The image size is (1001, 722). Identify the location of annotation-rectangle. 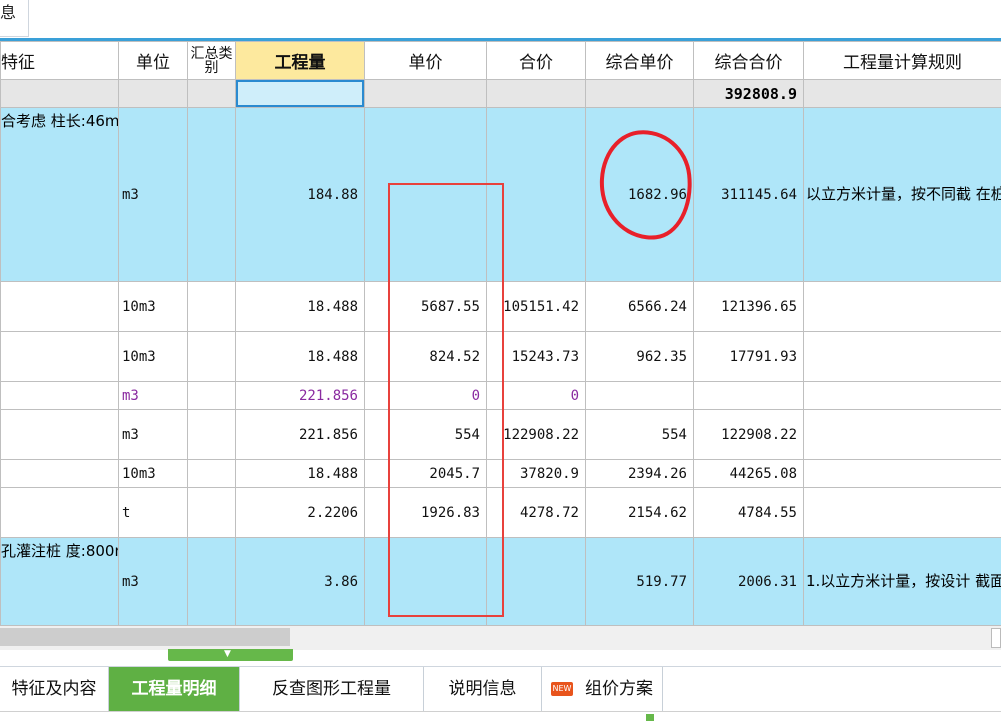
(446, 400).